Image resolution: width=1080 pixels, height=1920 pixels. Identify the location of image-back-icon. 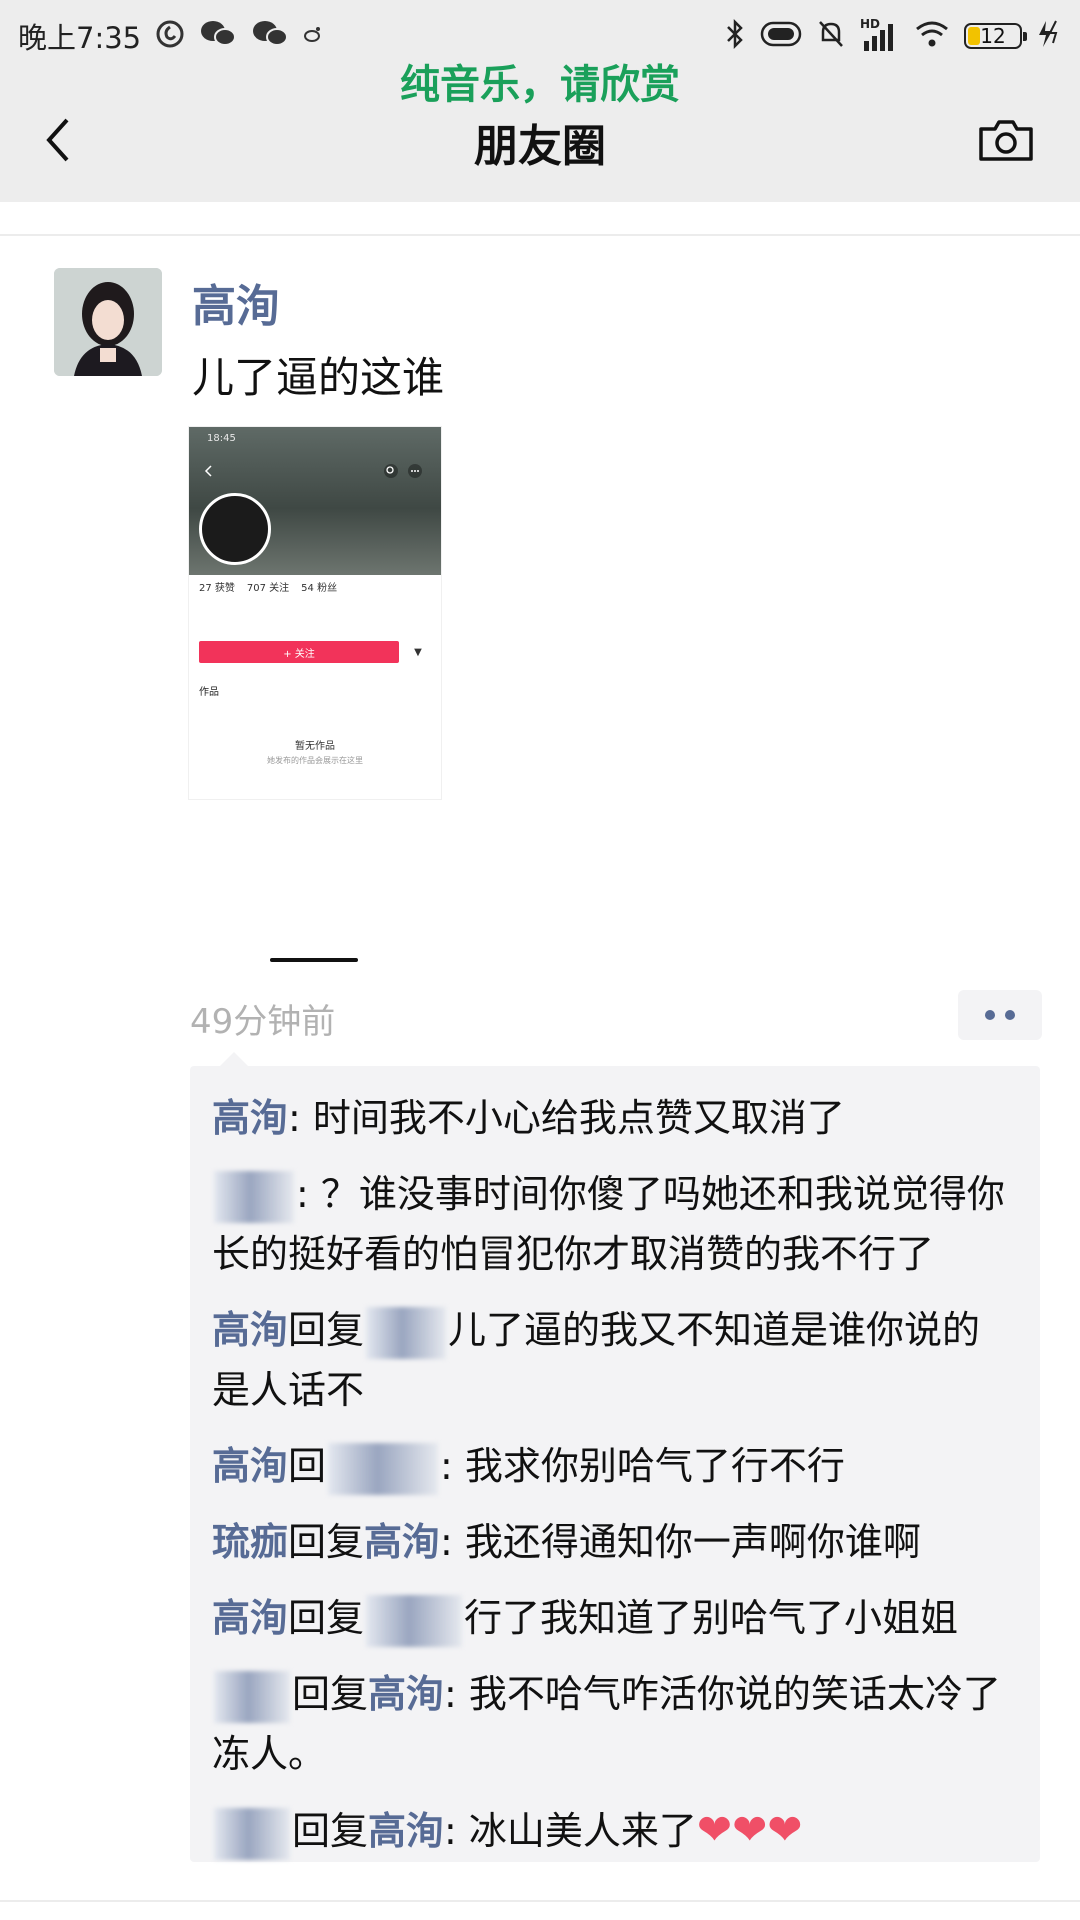
(208, 471).